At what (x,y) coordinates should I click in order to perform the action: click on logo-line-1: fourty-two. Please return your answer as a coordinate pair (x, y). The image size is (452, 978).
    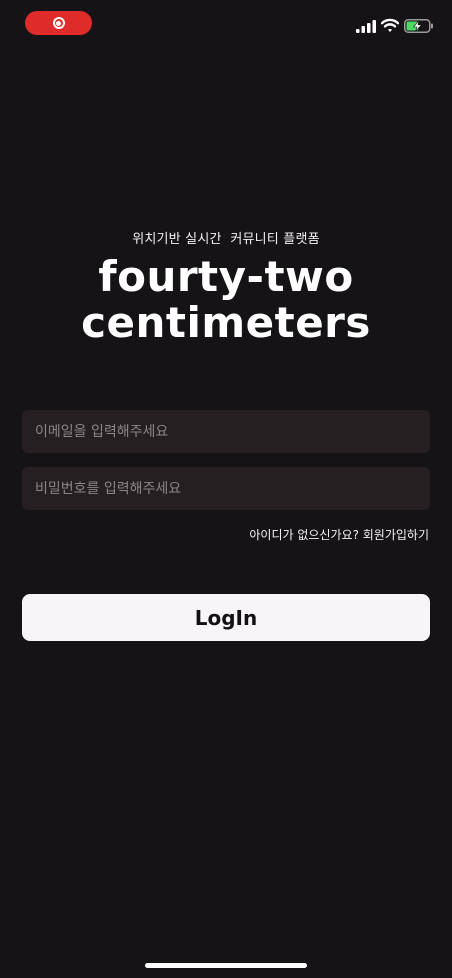
    Looking at the image, I should click on (226, 276).